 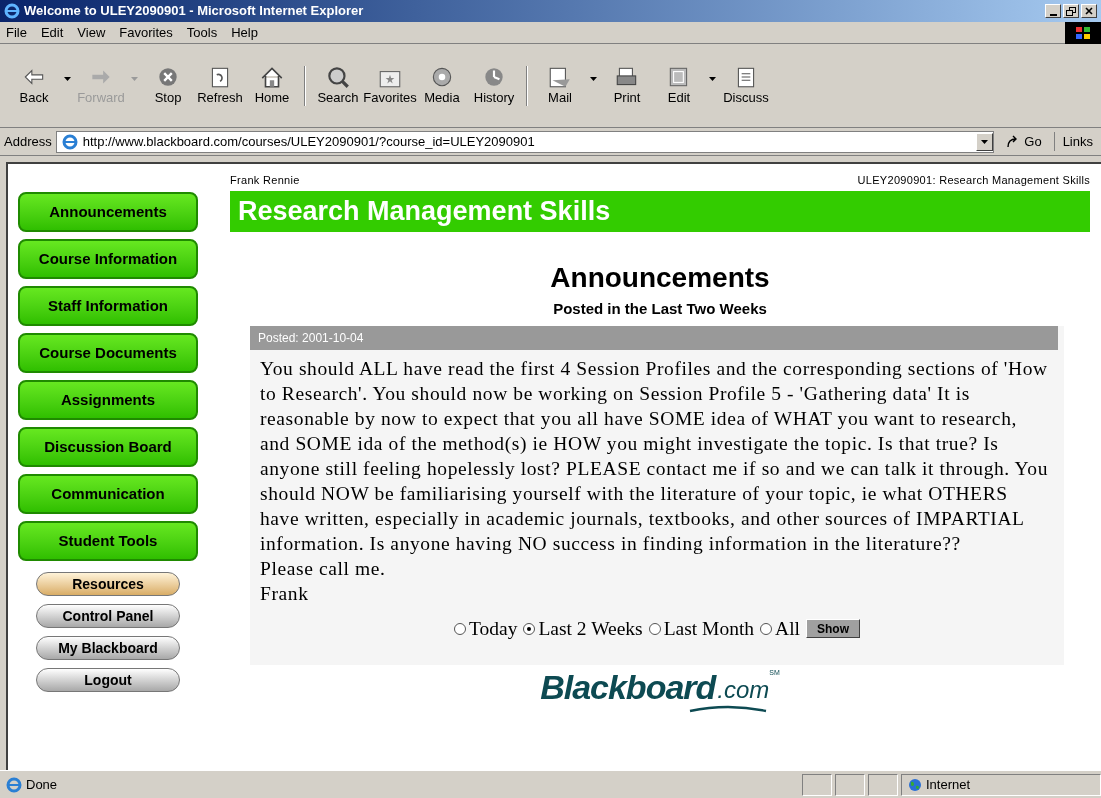 What do you see at coordinates (194, 11) in the screenshot?
I see `window-title: Welcome to ULEY2090901 - Microsoft Internet Explorer` at bounding box center [194, 11].